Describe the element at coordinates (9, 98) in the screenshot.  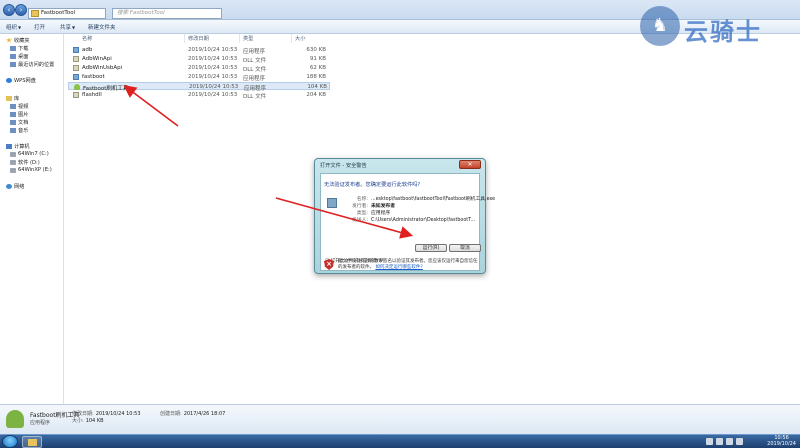
I see `library-icon` at that location.